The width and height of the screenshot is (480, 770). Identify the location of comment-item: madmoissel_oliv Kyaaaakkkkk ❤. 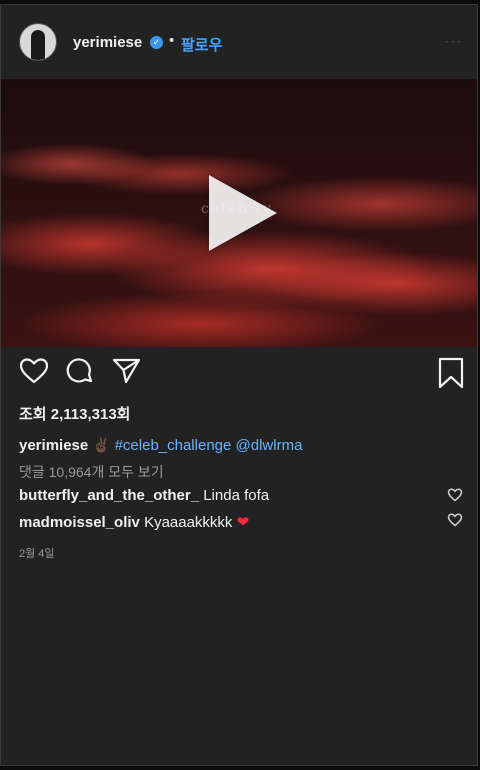
(134, 522).